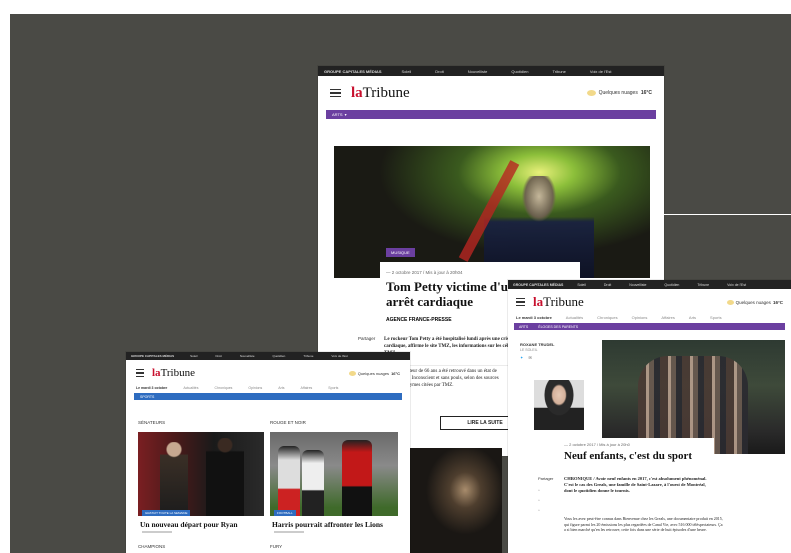  I want to click on family-top-link: Soleil, so click(581, 285).